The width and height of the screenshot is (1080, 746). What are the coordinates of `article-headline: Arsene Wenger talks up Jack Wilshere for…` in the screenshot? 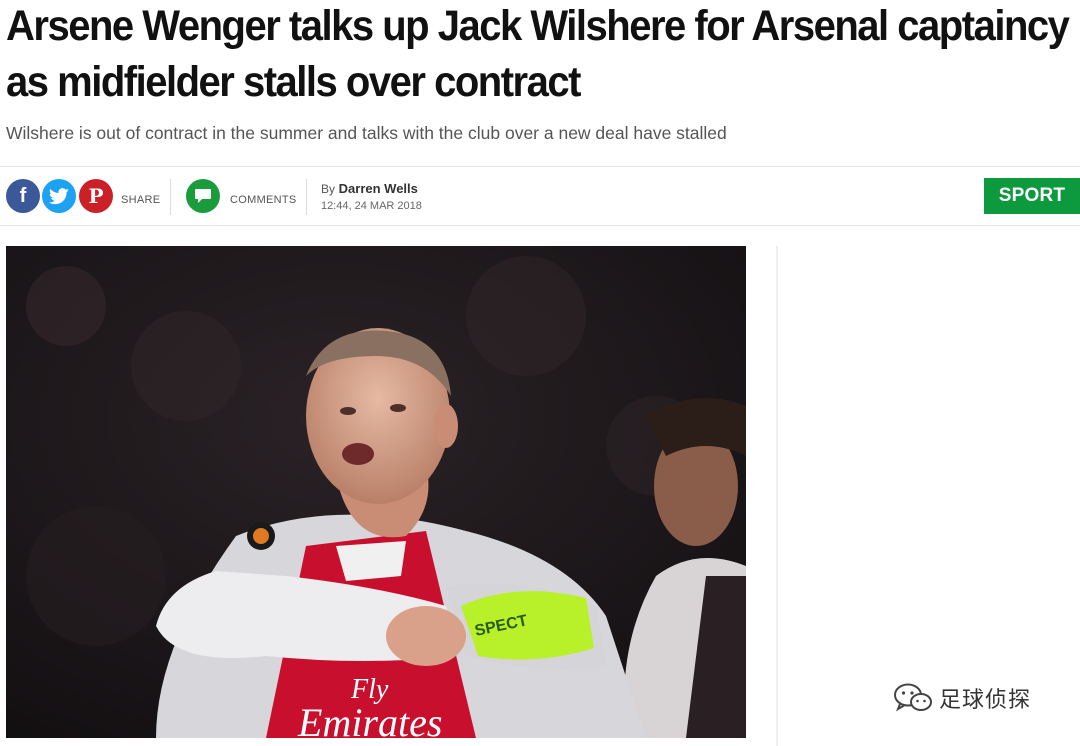 It's located at (538, 55).